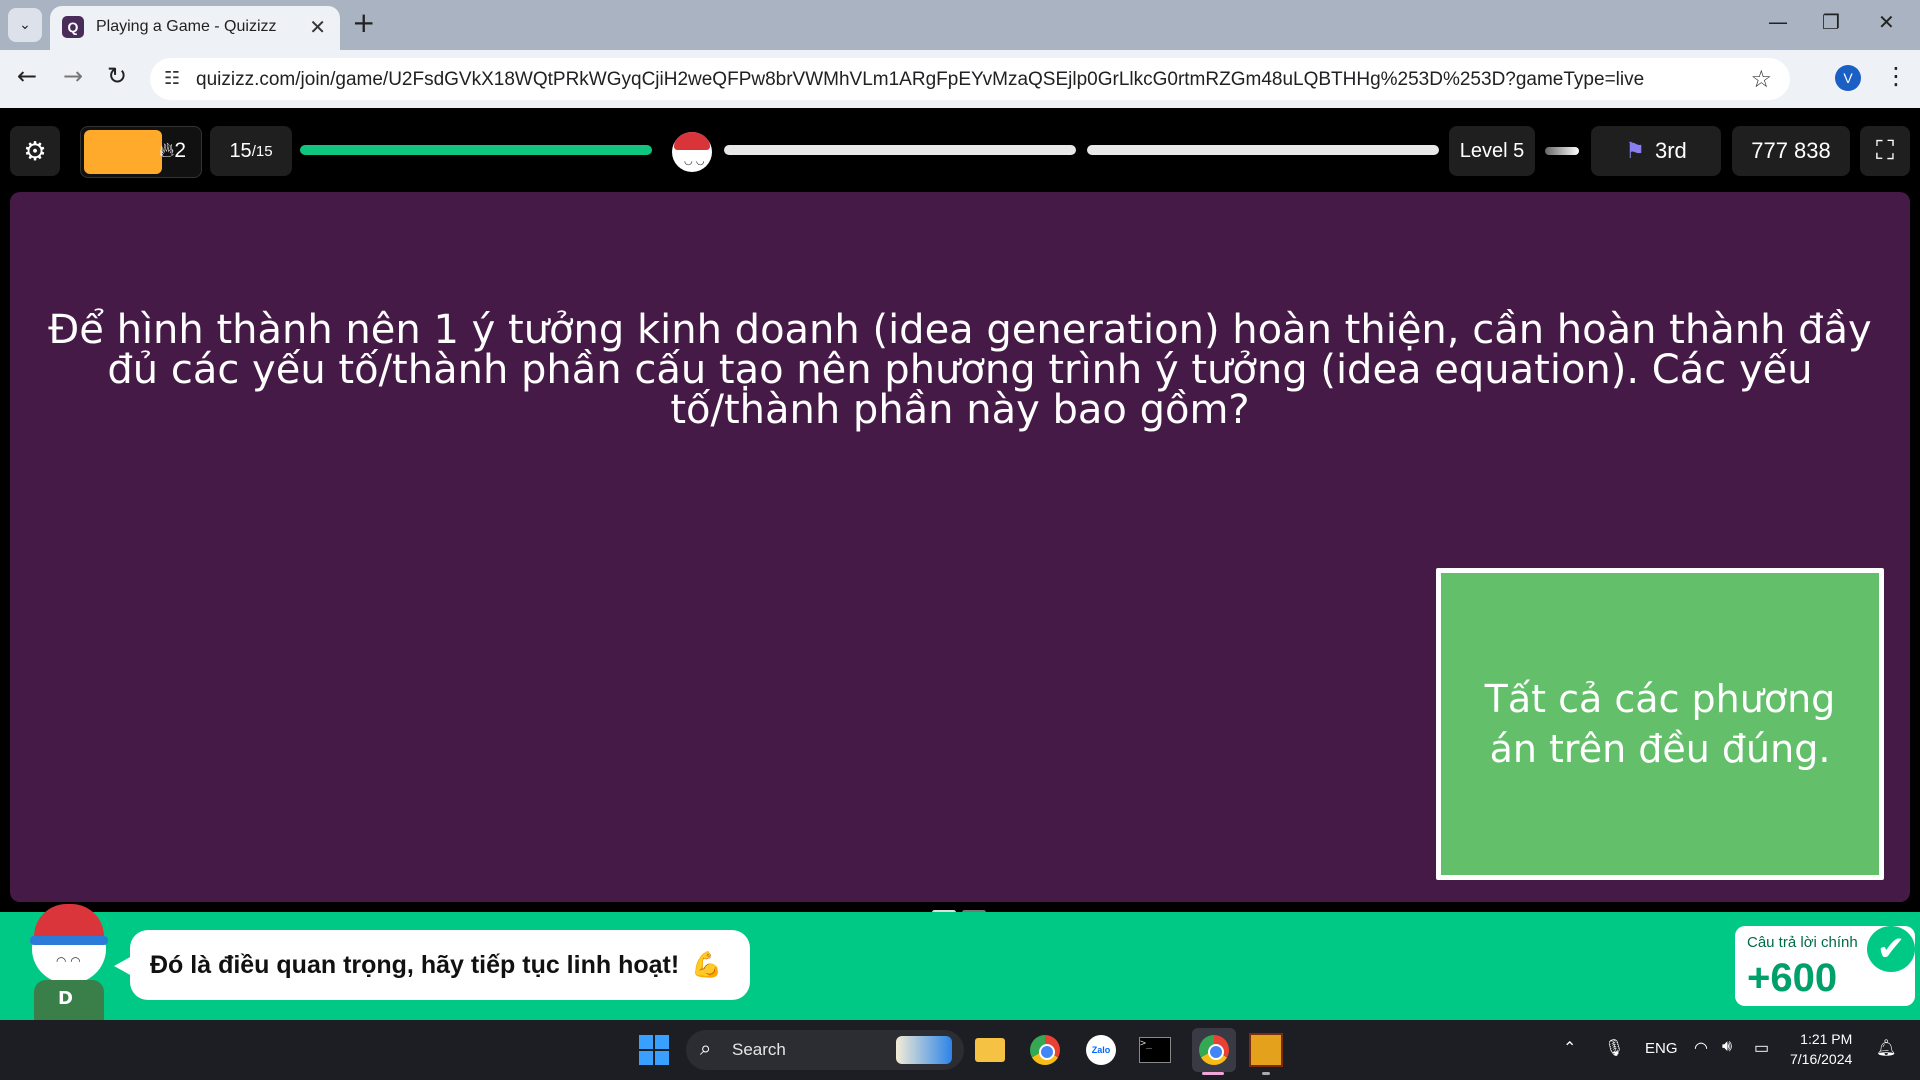 The width and height of the screenshot is (1920, 1080). I want to click on wifi-icon: ◠, so click(1701, 1048).